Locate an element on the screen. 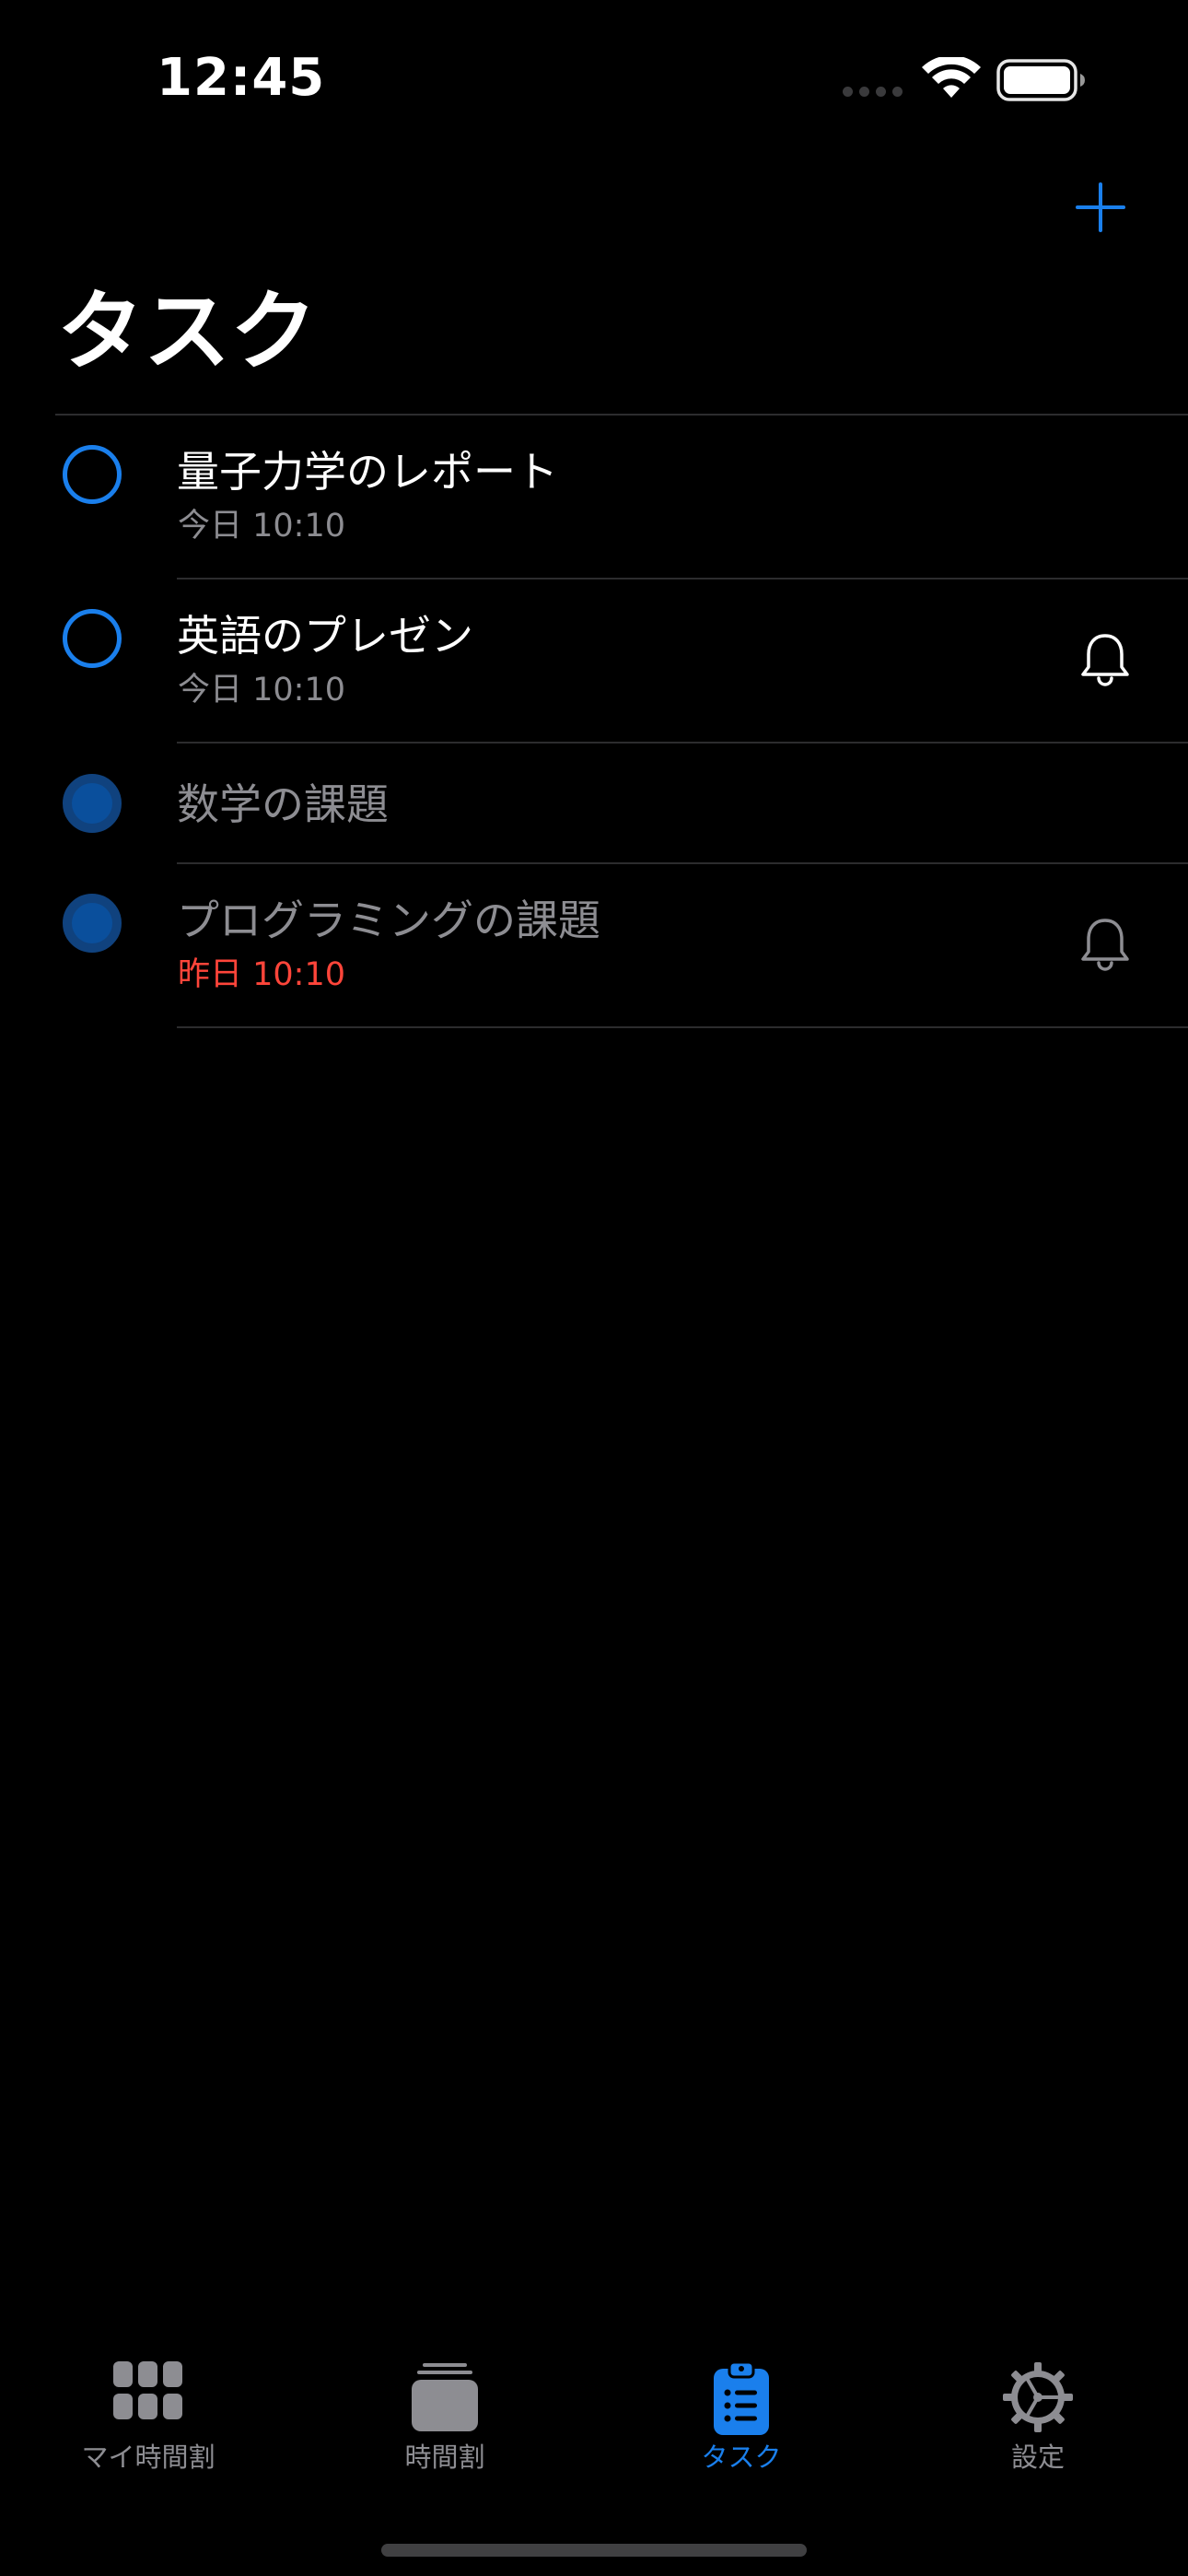 The image size is (1188, 2576). stack-icon is located at coordinates (445, 2397).